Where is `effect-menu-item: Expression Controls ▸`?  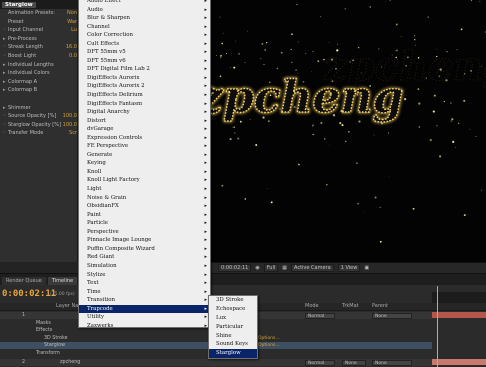 effect-menu-item: Expression Controls ▸ is located at coordinates (144, 138).